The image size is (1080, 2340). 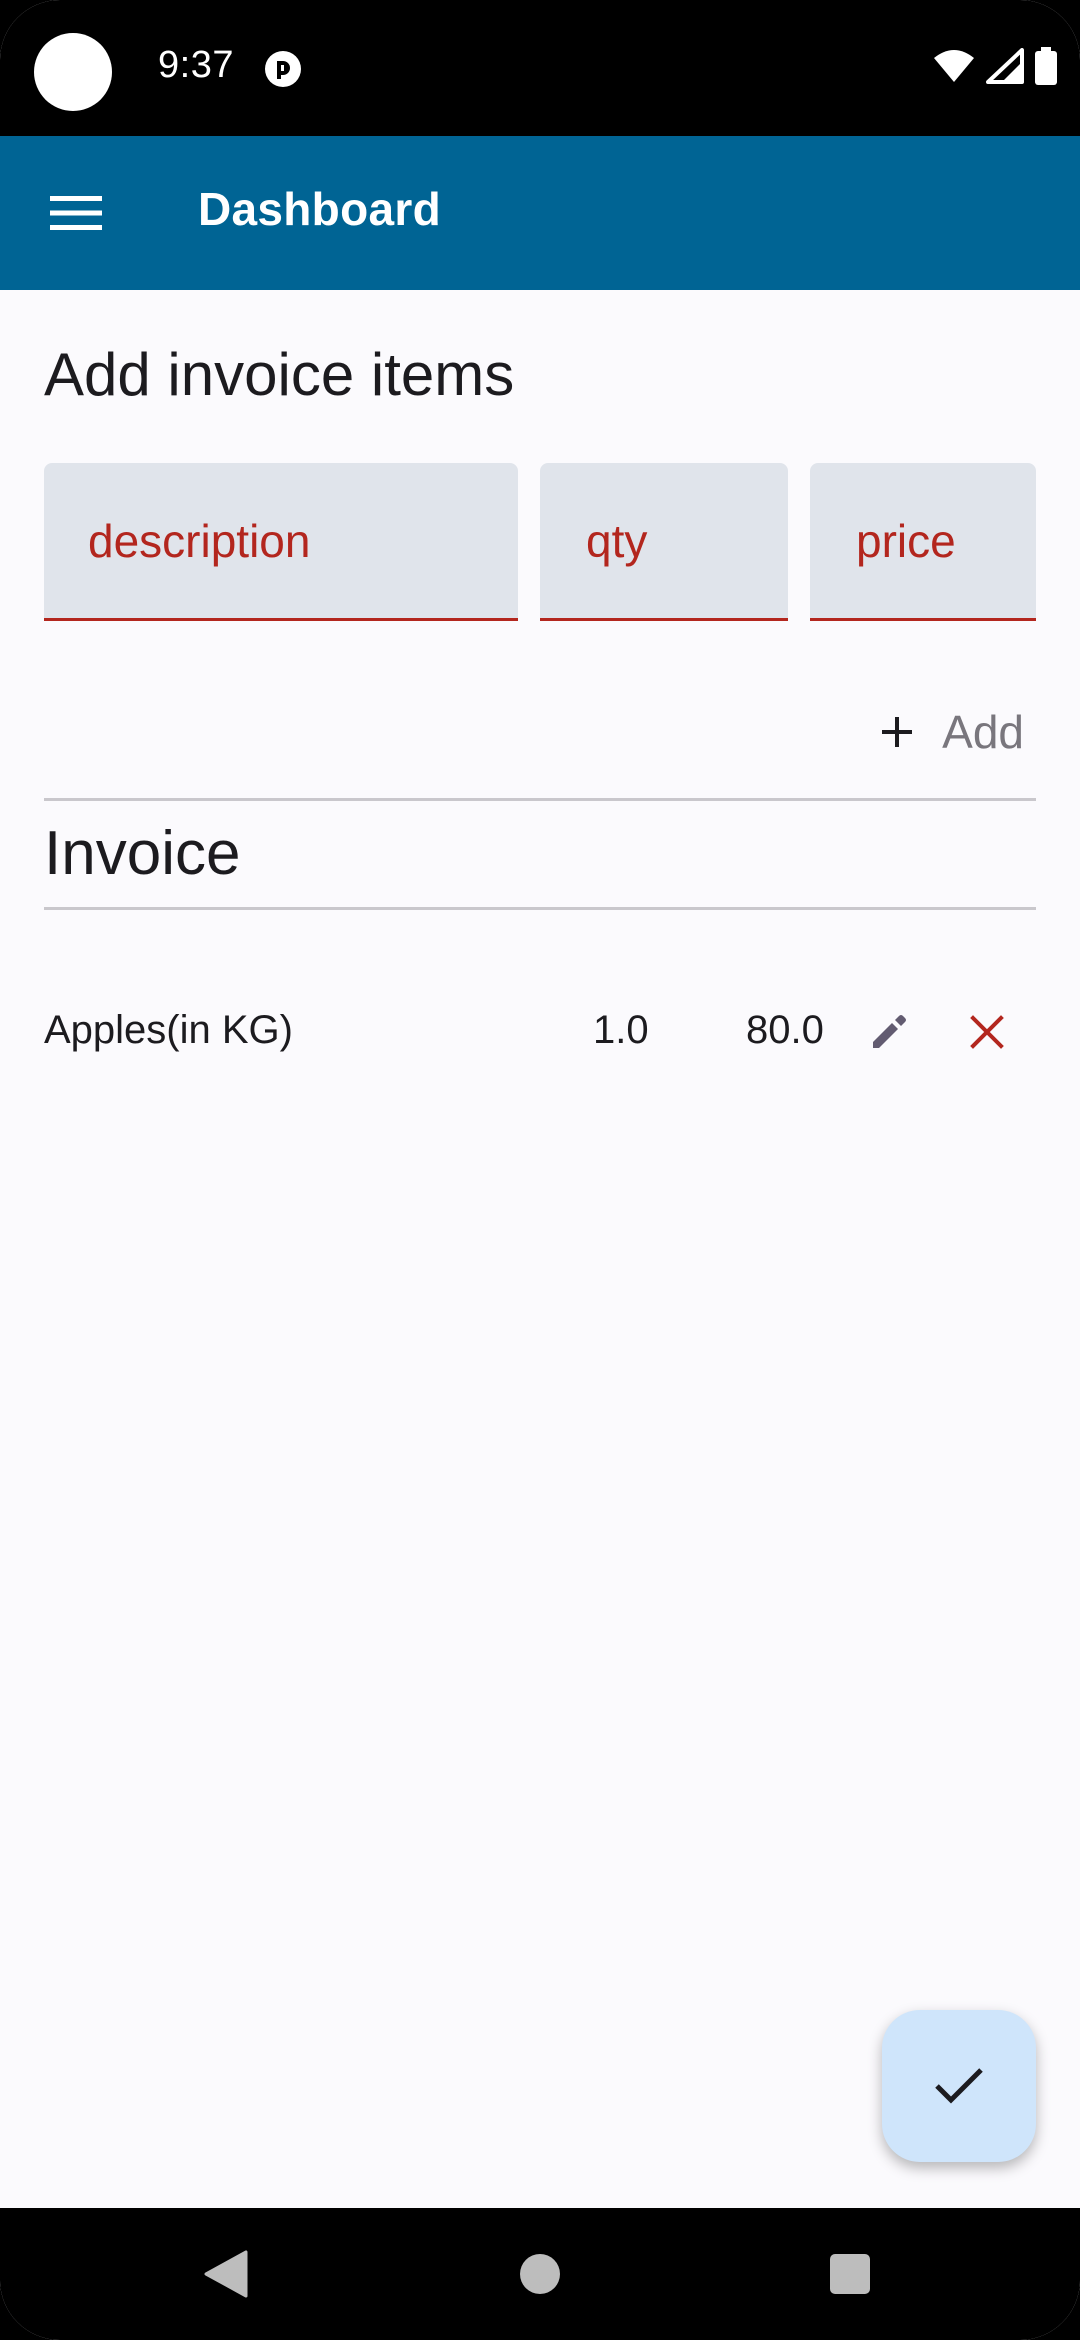 I want to click on hamburger-menu-icon, so click(x=76, y=213).